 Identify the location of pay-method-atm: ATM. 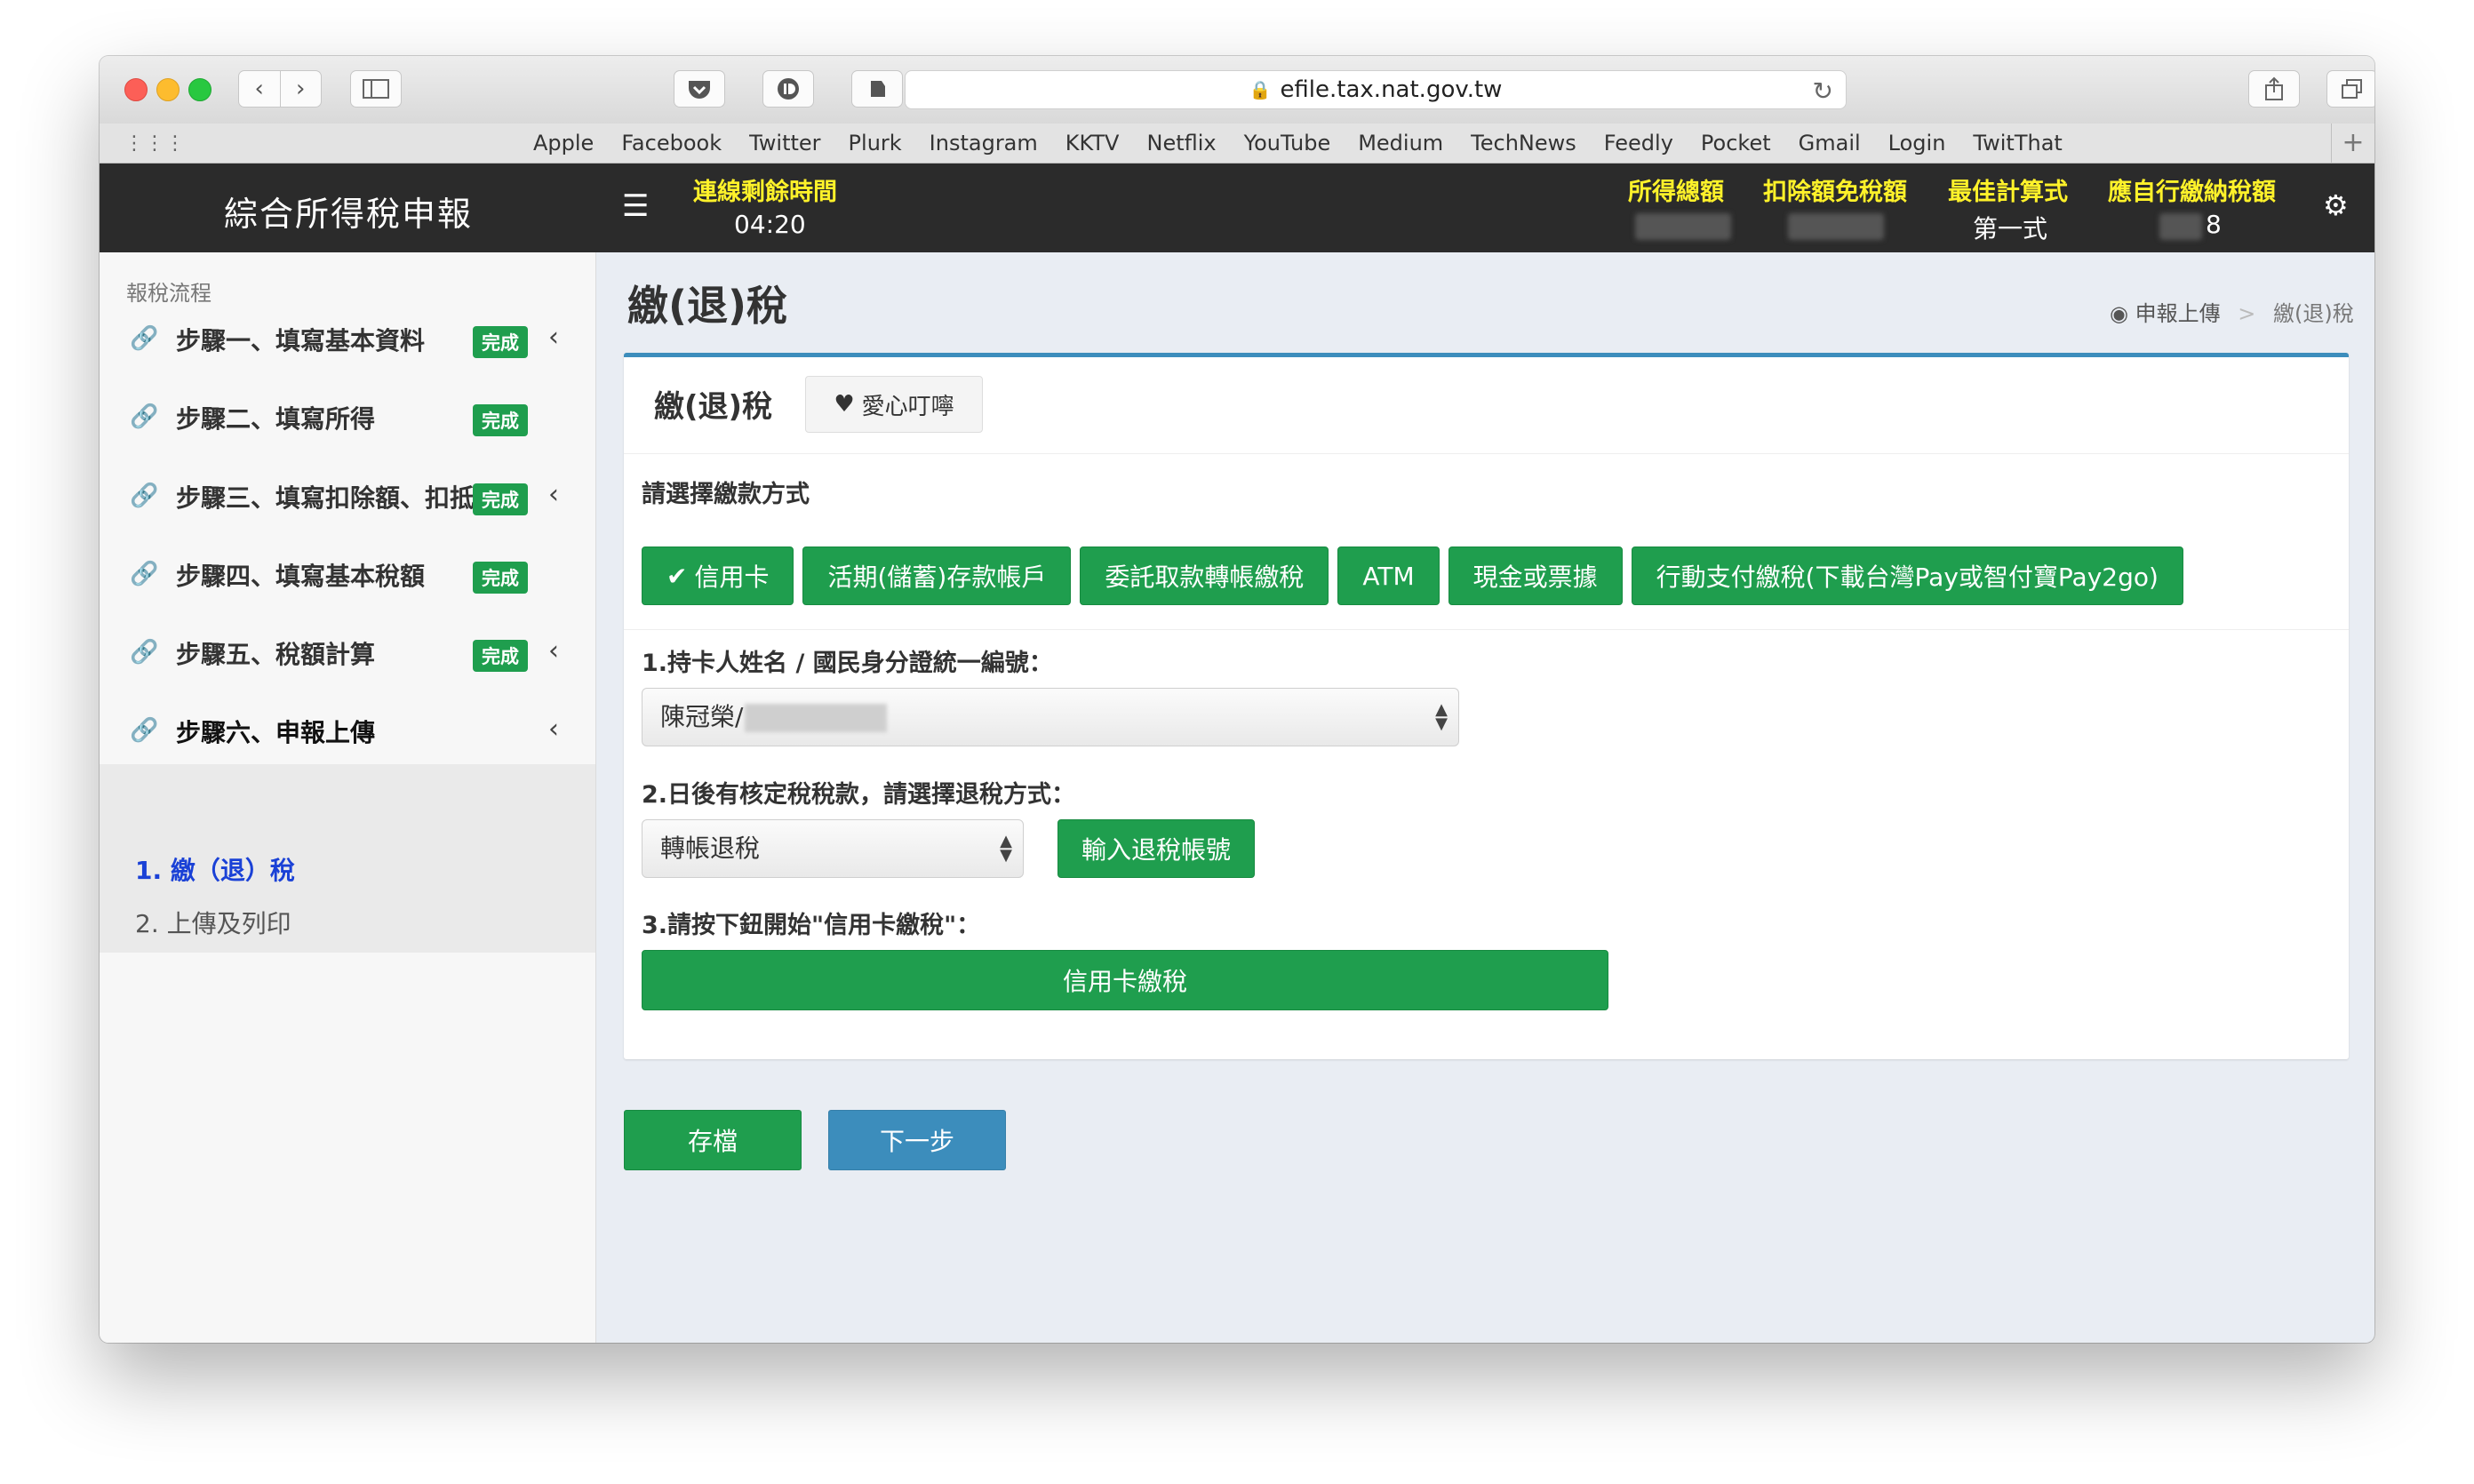
(1388, 576).